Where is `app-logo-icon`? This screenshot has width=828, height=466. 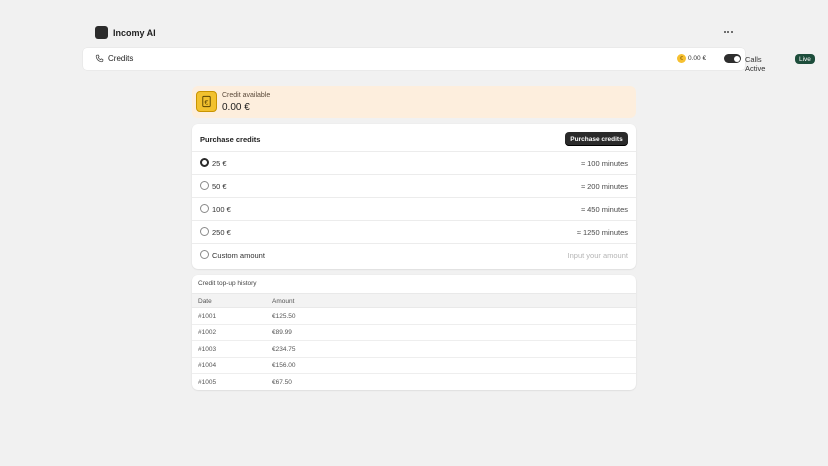 app-logo-icon is located at coordinates (101, 32).